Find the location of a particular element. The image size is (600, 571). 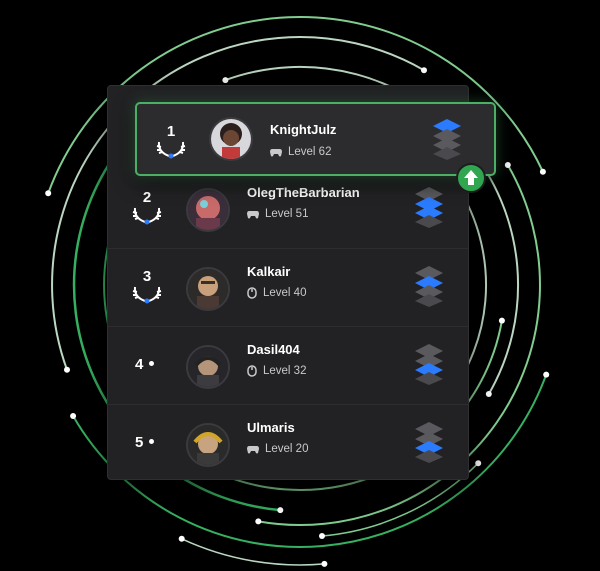

arrow-up-icon is located at coordinates (471, 177).